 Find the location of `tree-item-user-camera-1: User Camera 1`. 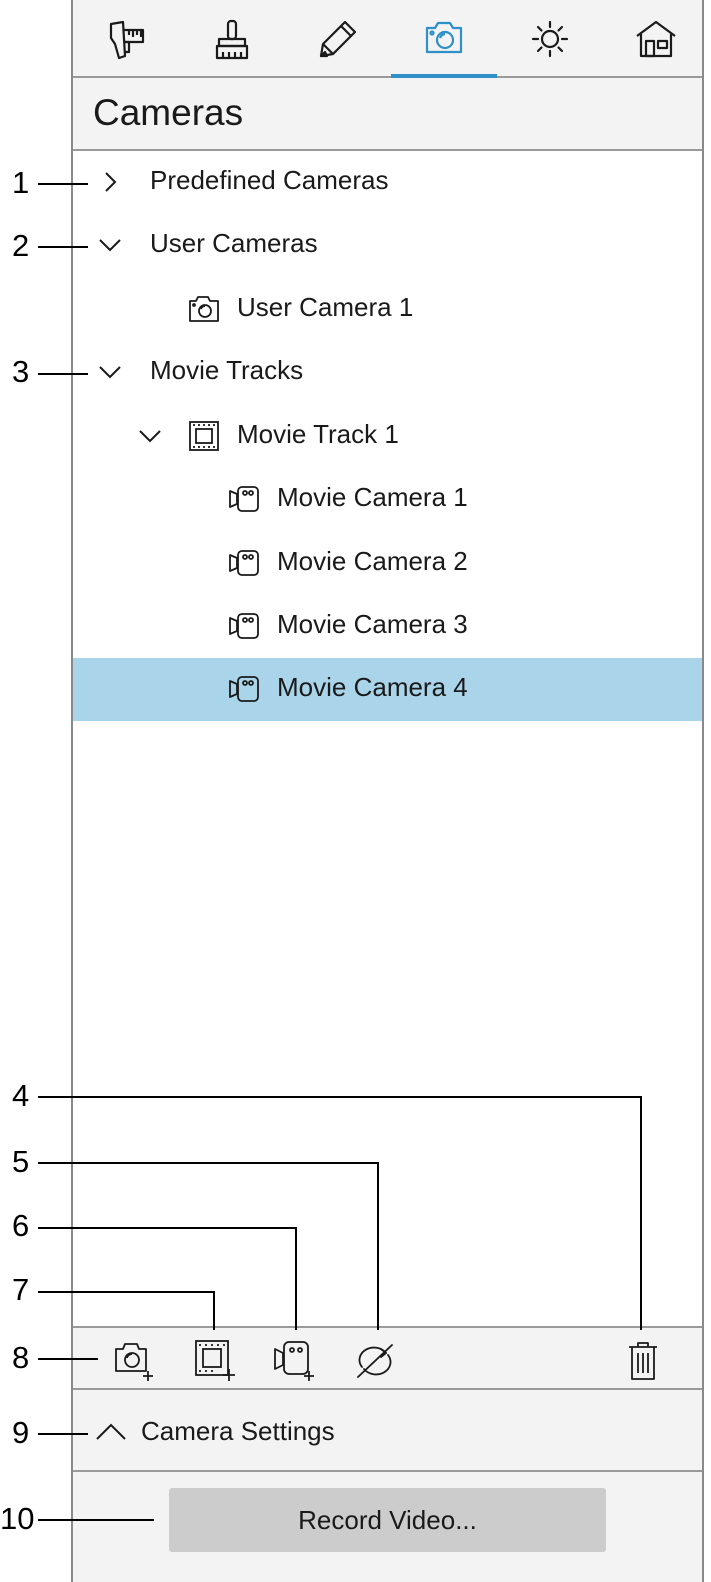

tree-item-user-camera-1: User Camera 1 is located at coordinates (387, 309).